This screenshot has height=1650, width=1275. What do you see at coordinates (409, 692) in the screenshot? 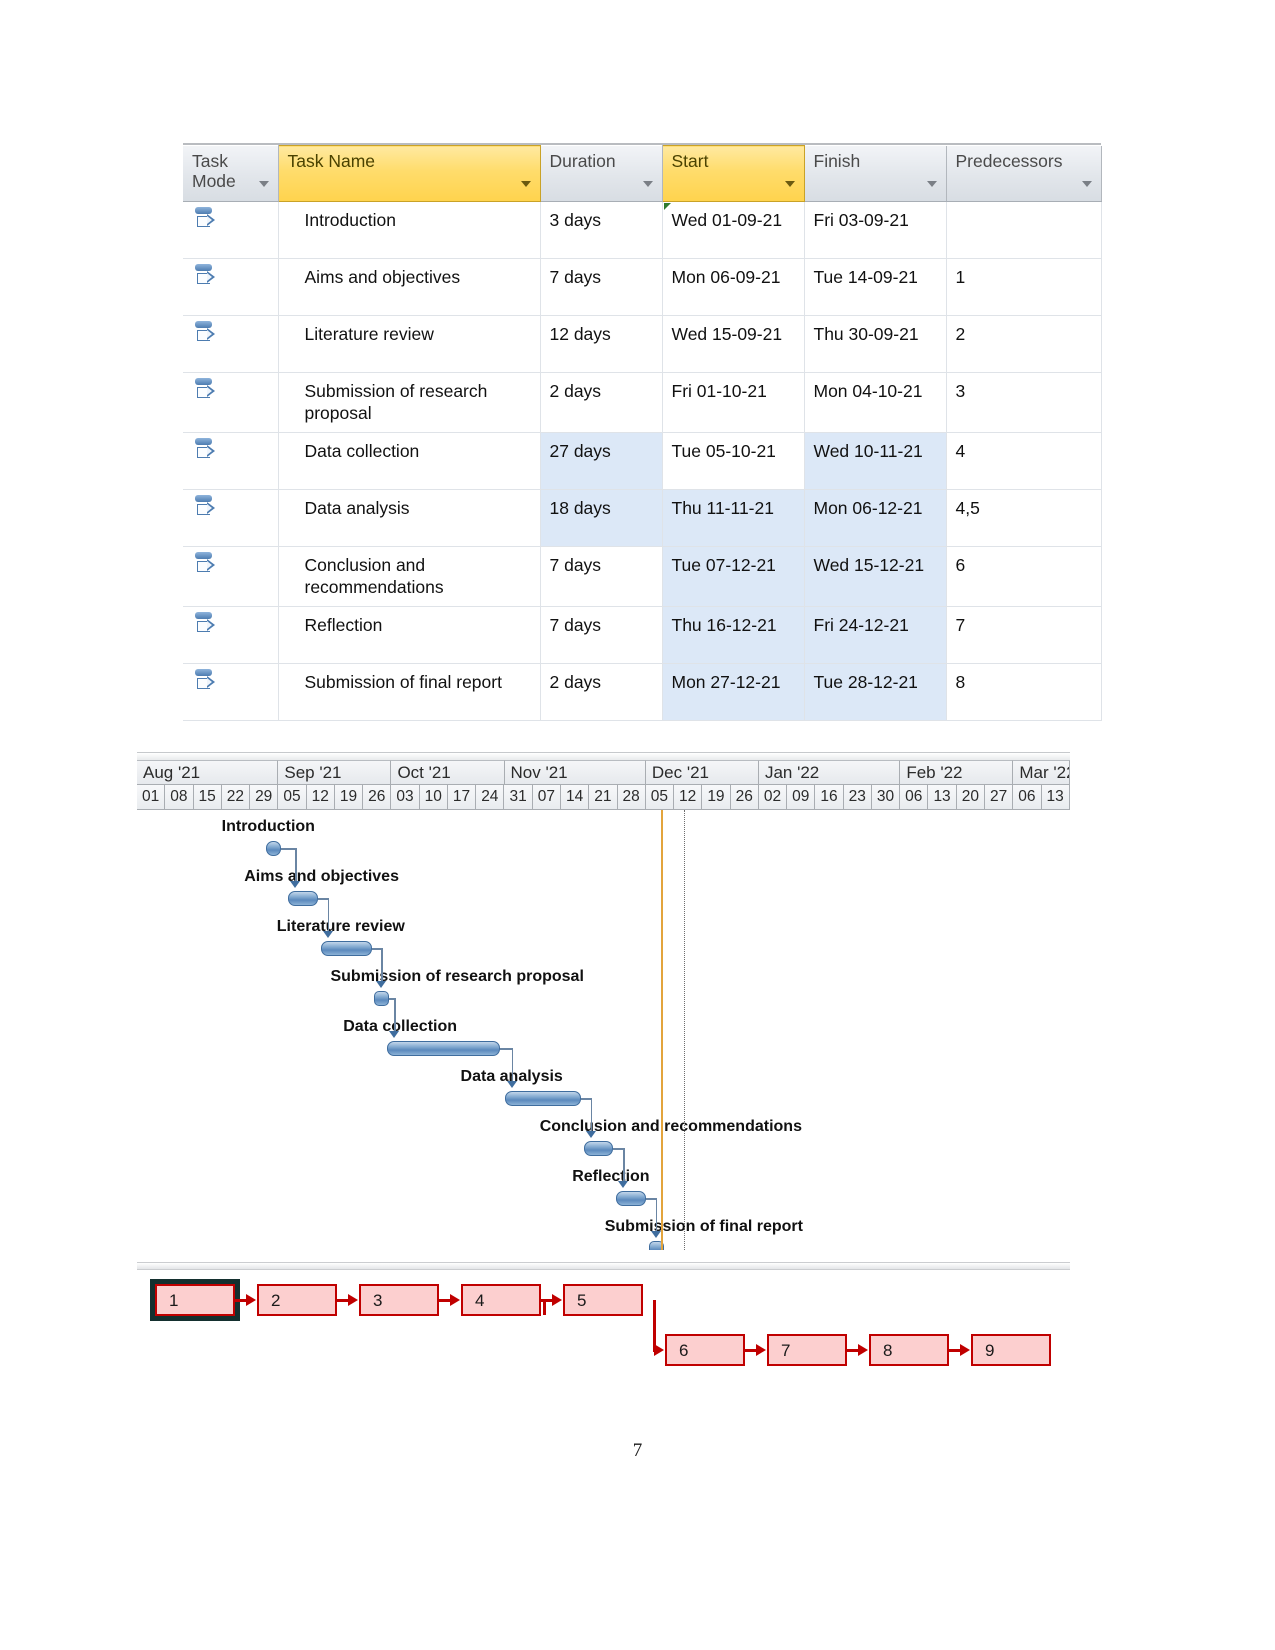
I see `cell-task-name: Submission of final report` at bounding box center [409, 692].